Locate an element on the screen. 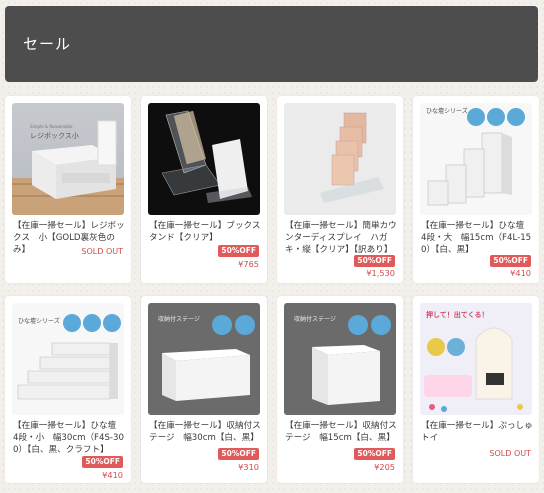 This screenshot has height=493, width=544. product-name: 【在庫一掃セール】ひな壇 4段・大 幅15cm（F4L-150）【白、黒】 is located at coordinates (477, 238).